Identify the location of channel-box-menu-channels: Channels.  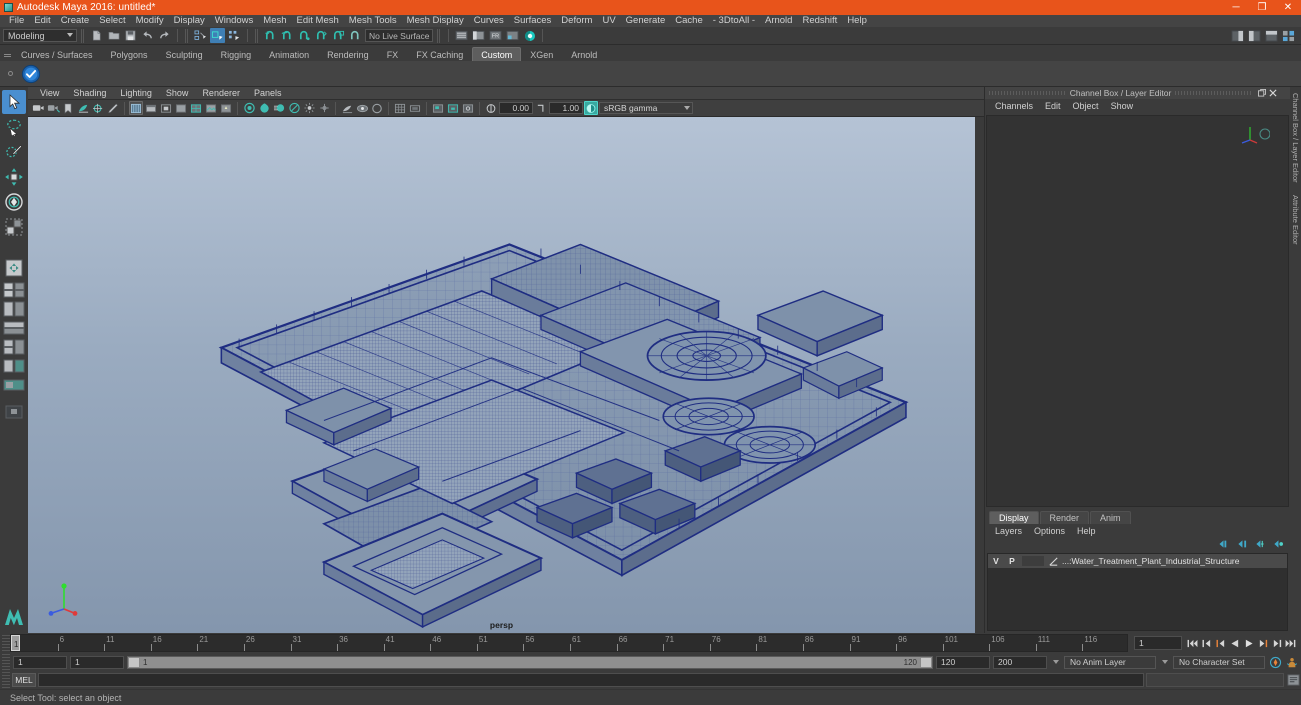
(1014, 106).